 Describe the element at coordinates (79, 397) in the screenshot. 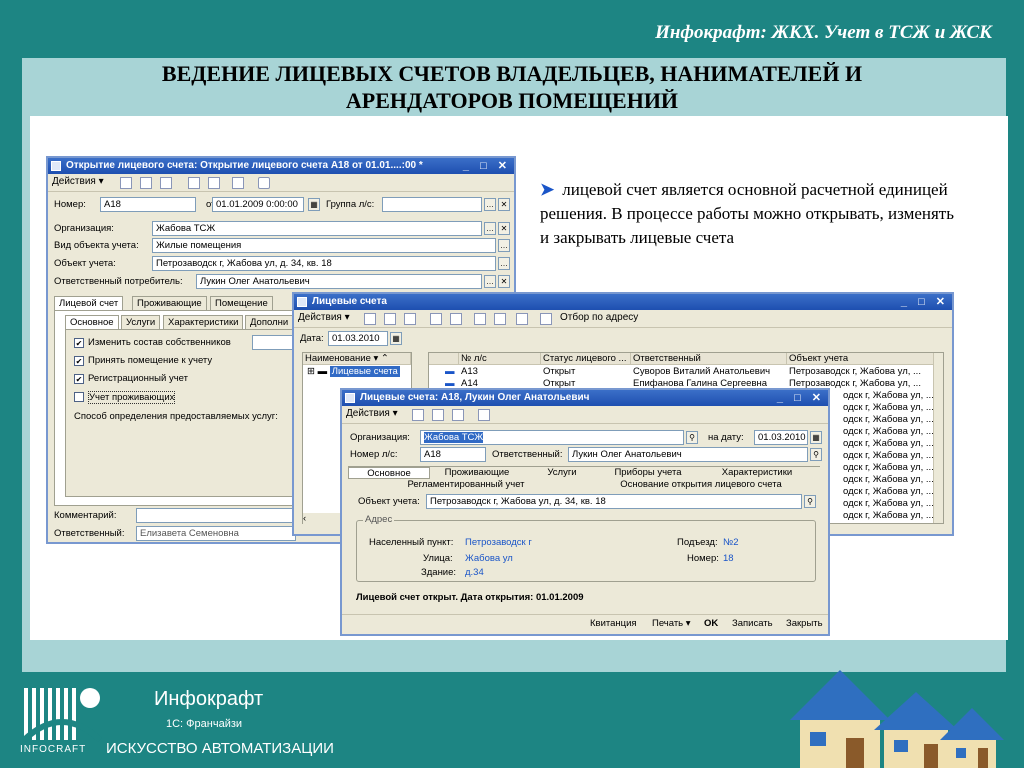

I see `check-residents-accounting` at that location.